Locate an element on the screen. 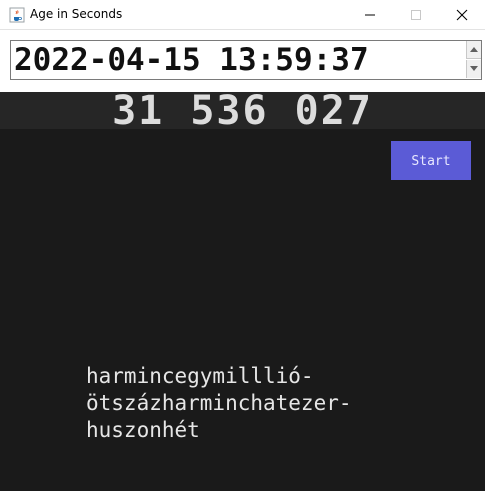 The image size is (485, 491). minimize-icon is located at coordinates (370, 15).